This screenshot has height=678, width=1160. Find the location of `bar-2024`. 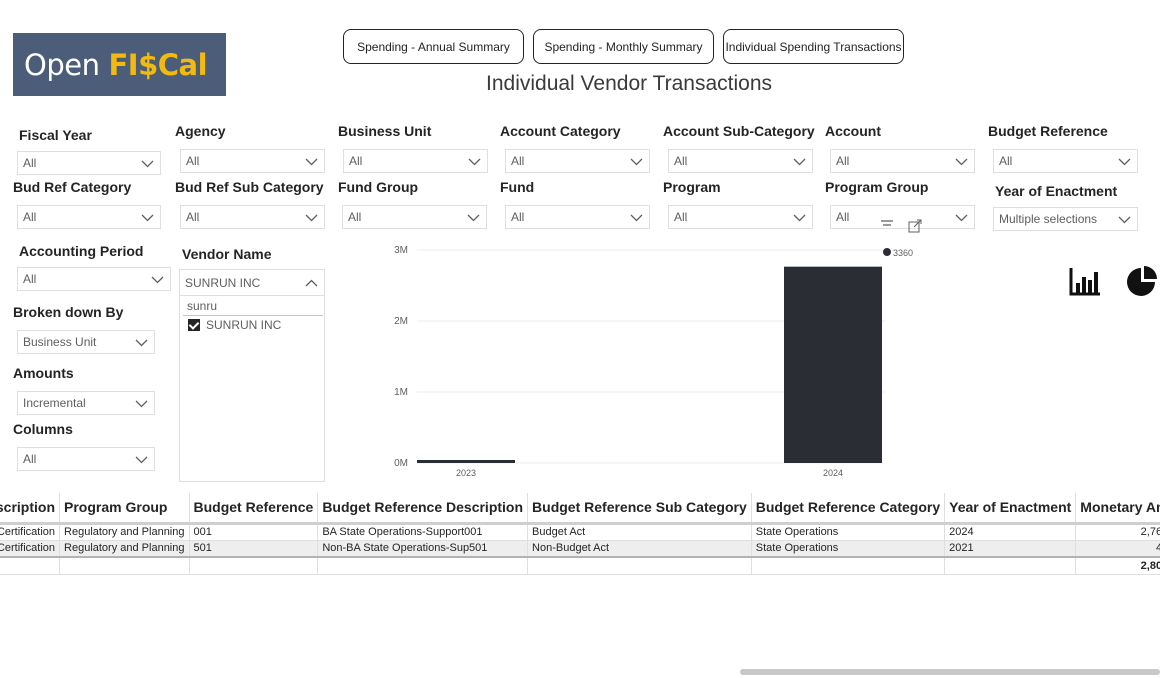

bar-2024 is located at coordinates (833, 364).